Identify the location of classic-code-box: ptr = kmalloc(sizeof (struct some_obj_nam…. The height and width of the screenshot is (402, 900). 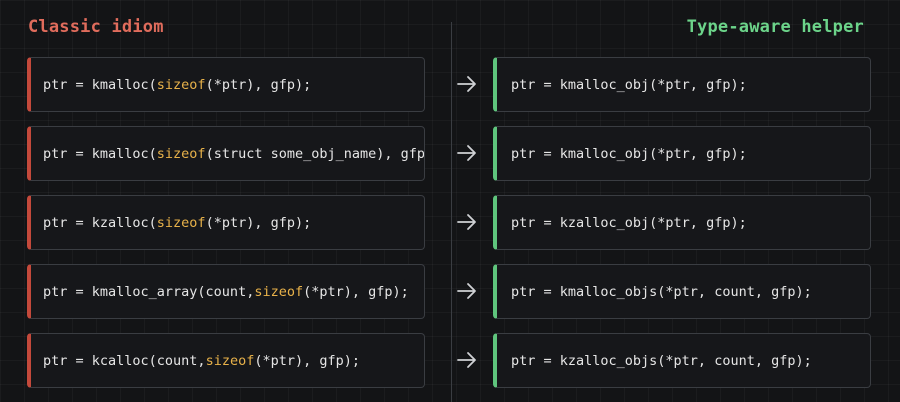
(226, 153).